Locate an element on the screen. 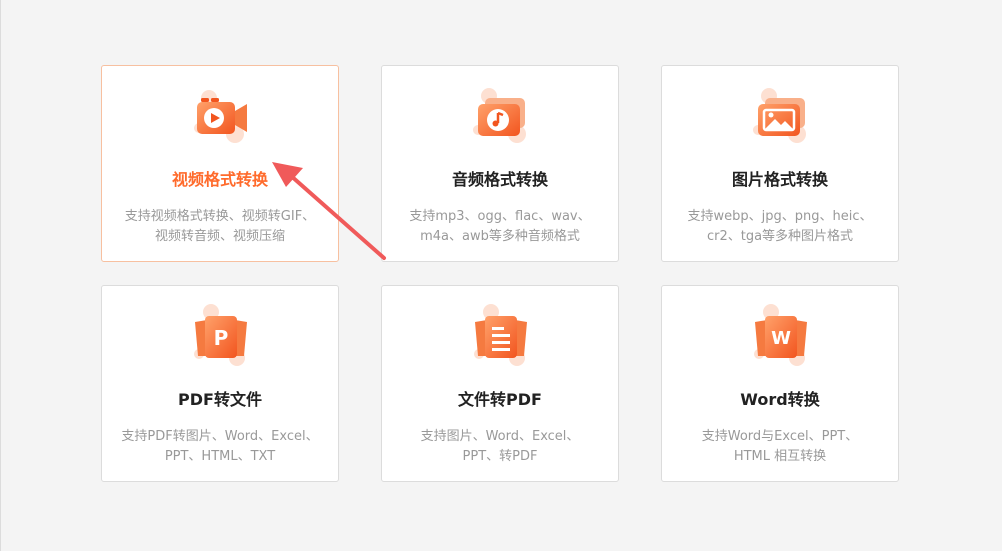  card-file-to-pdf: 文件转PDF 支持图片、Word、Excel、 PPT、转PDF is located at coordinates (500, 383).